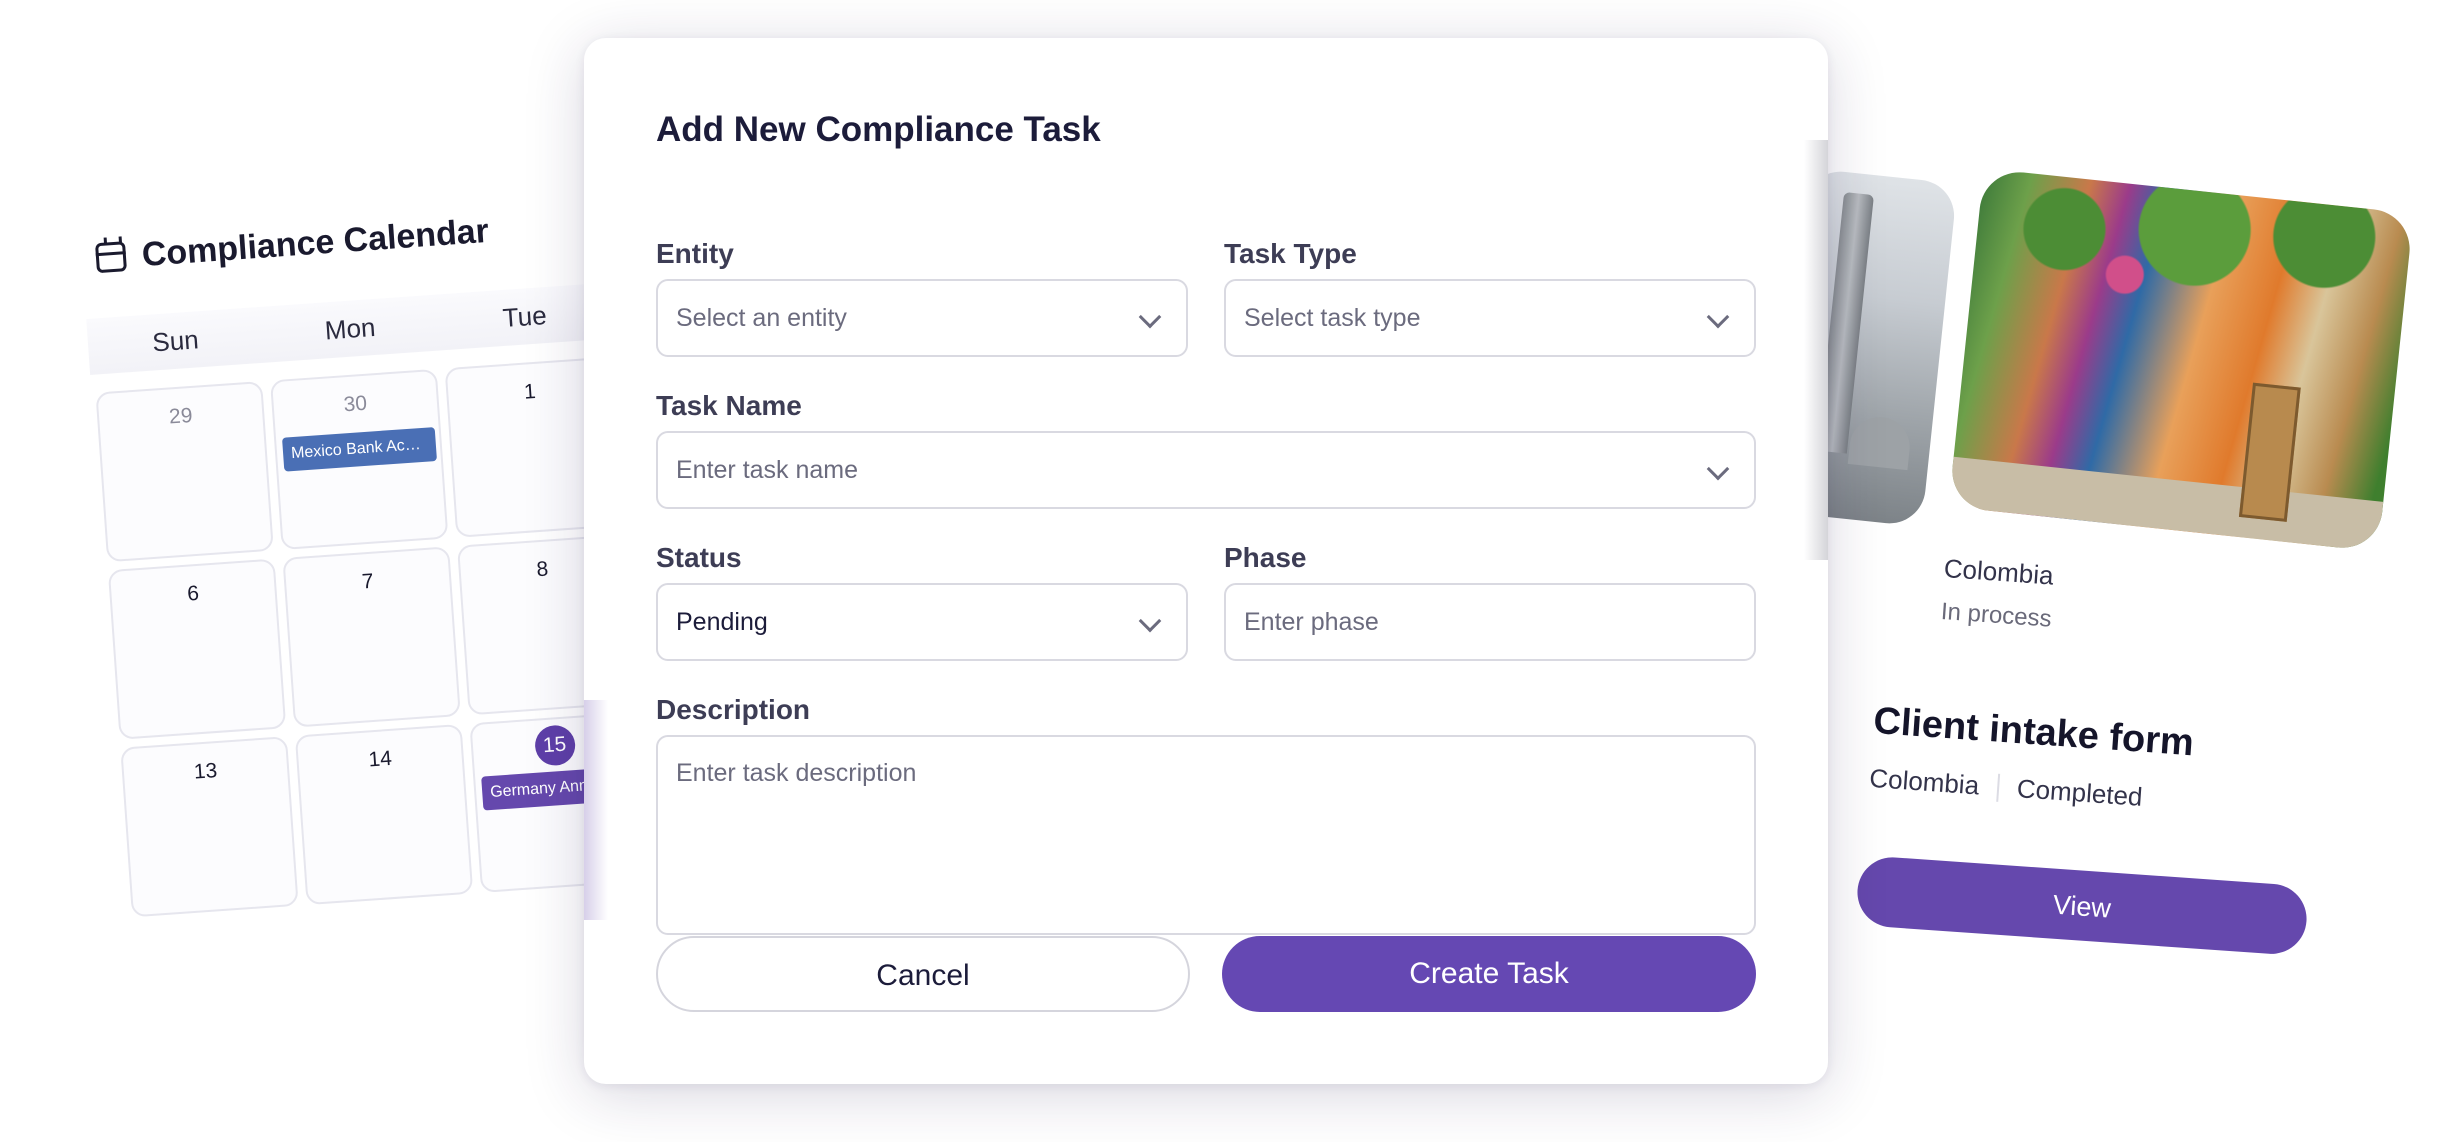 The image size is (2450, 1142). I want to click on today-day-number: 15, so click(554, 745).